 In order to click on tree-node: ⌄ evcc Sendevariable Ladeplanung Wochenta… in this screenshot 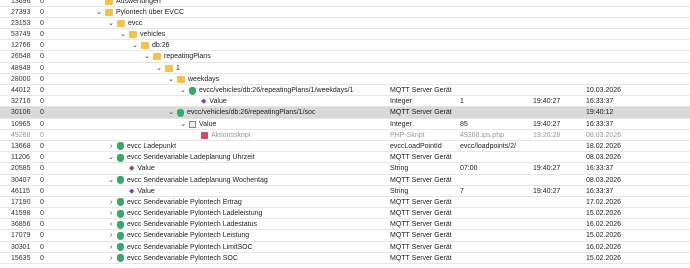, I will do `click(188, 180)`.